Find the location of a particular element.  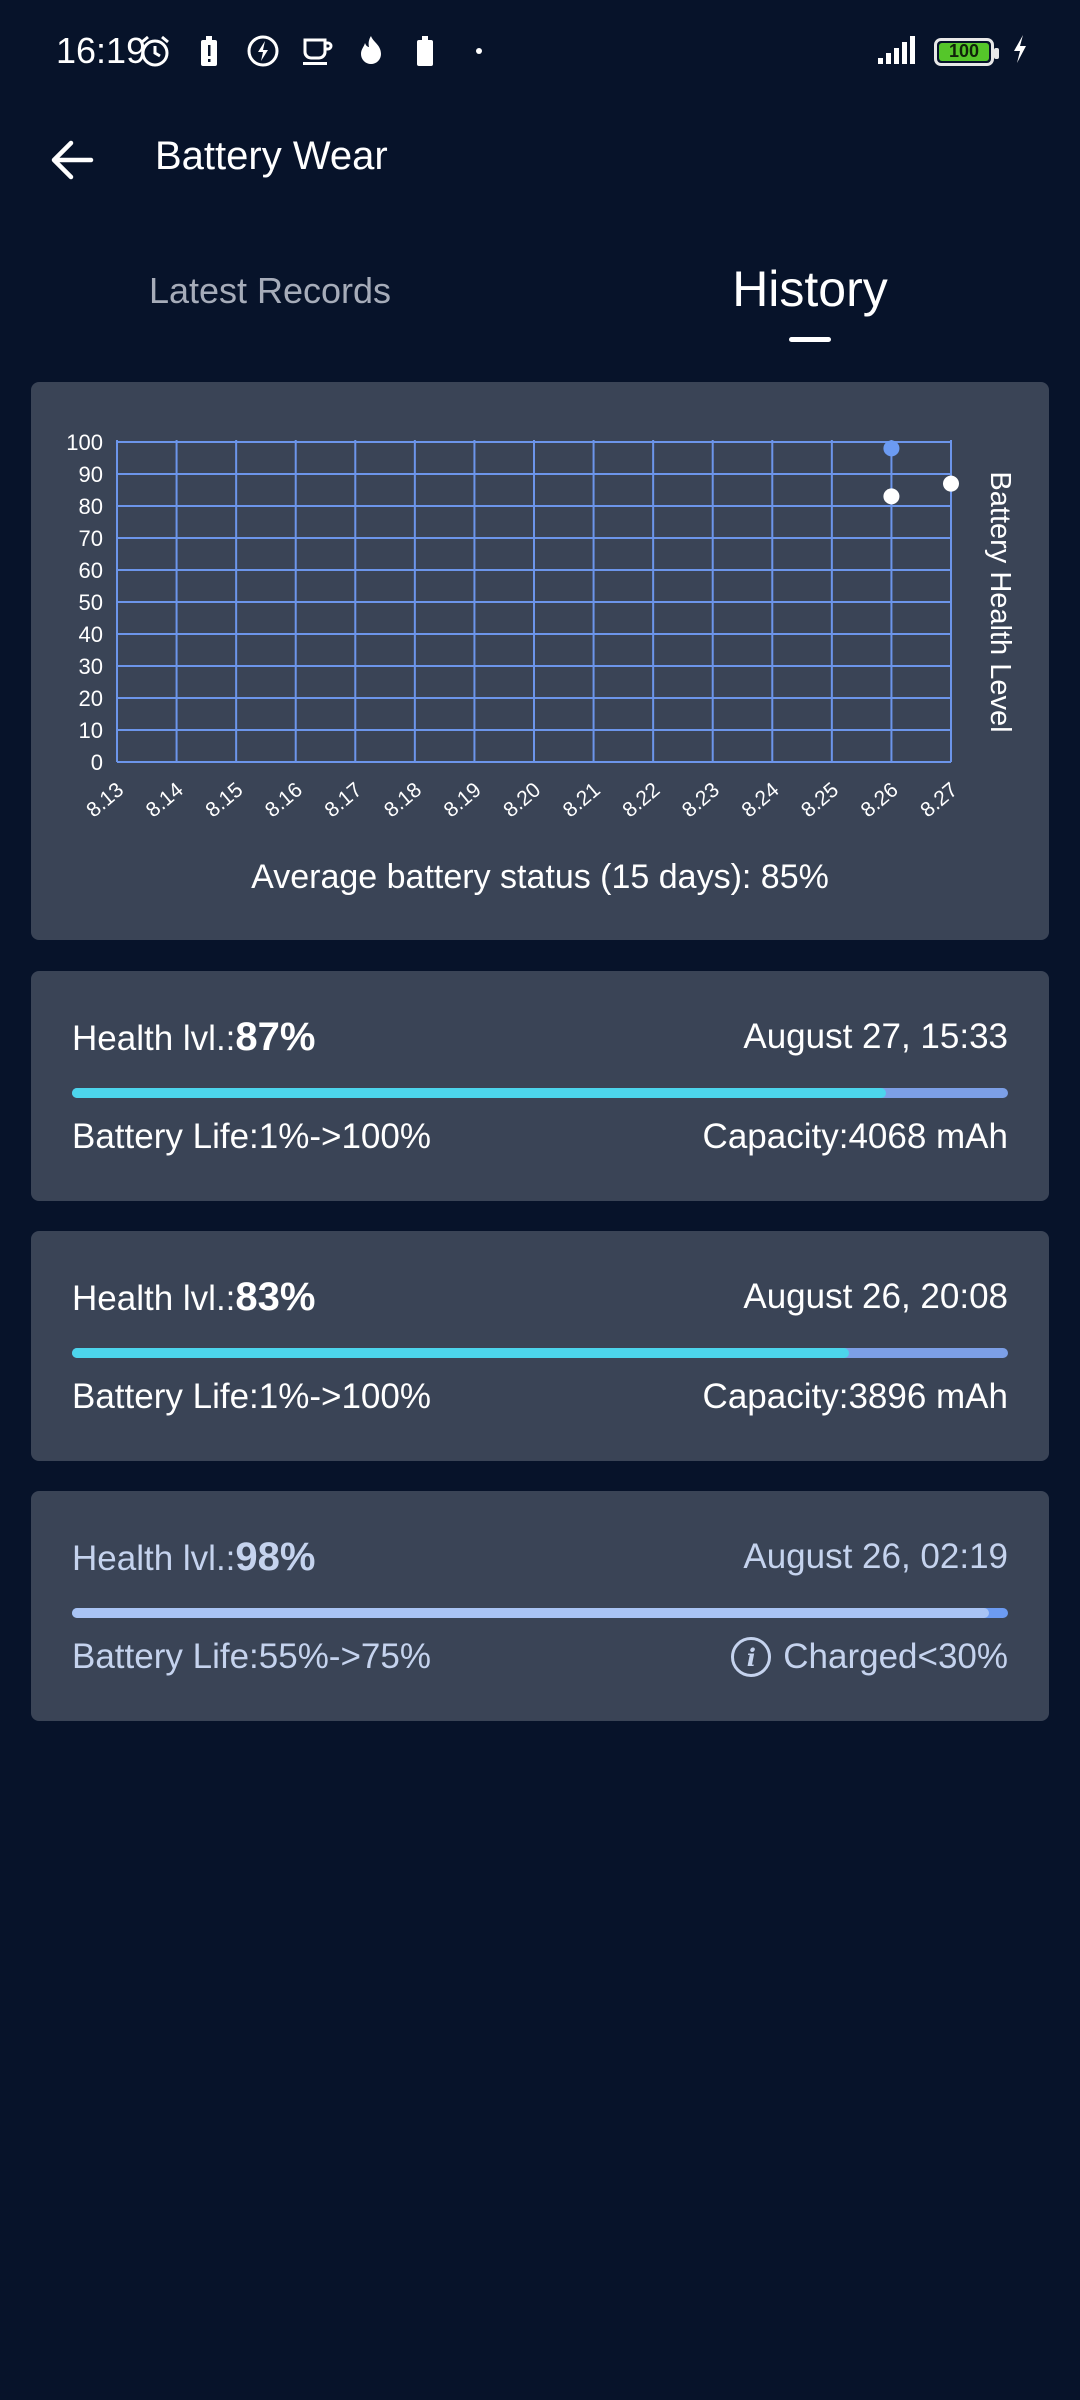

flame-icon is located at coordinates (371, 51).